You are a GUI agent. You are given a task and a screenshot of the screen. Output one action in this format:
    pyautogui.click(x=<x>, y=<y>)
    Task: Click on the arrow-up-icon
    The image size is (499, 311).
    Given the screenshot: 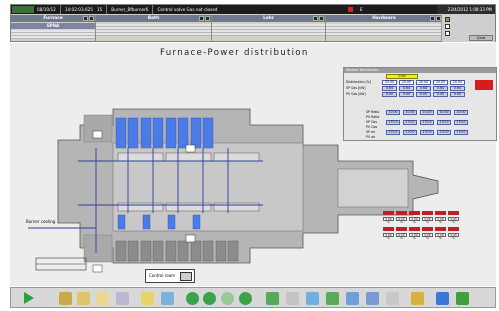 What is the action you would take?
    pyautogui.click(x=209, y=298)
    